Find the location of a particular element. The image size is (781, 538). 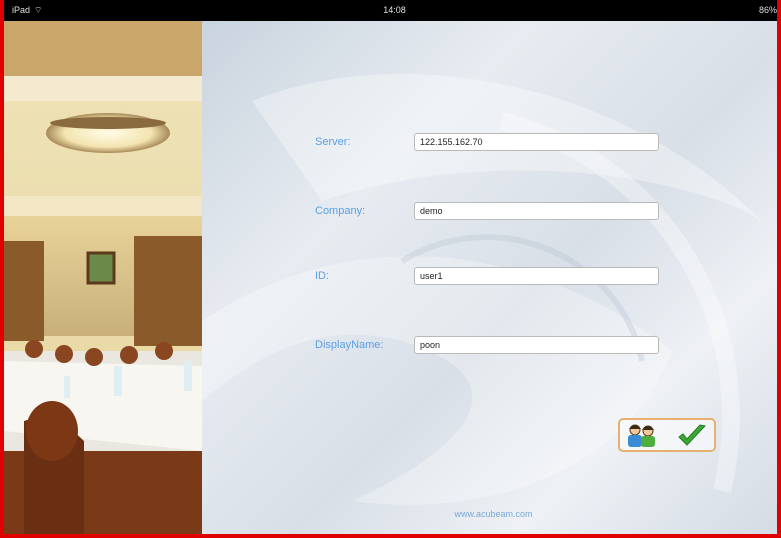

battery-level: 86% is located at coordinates (767, 10).